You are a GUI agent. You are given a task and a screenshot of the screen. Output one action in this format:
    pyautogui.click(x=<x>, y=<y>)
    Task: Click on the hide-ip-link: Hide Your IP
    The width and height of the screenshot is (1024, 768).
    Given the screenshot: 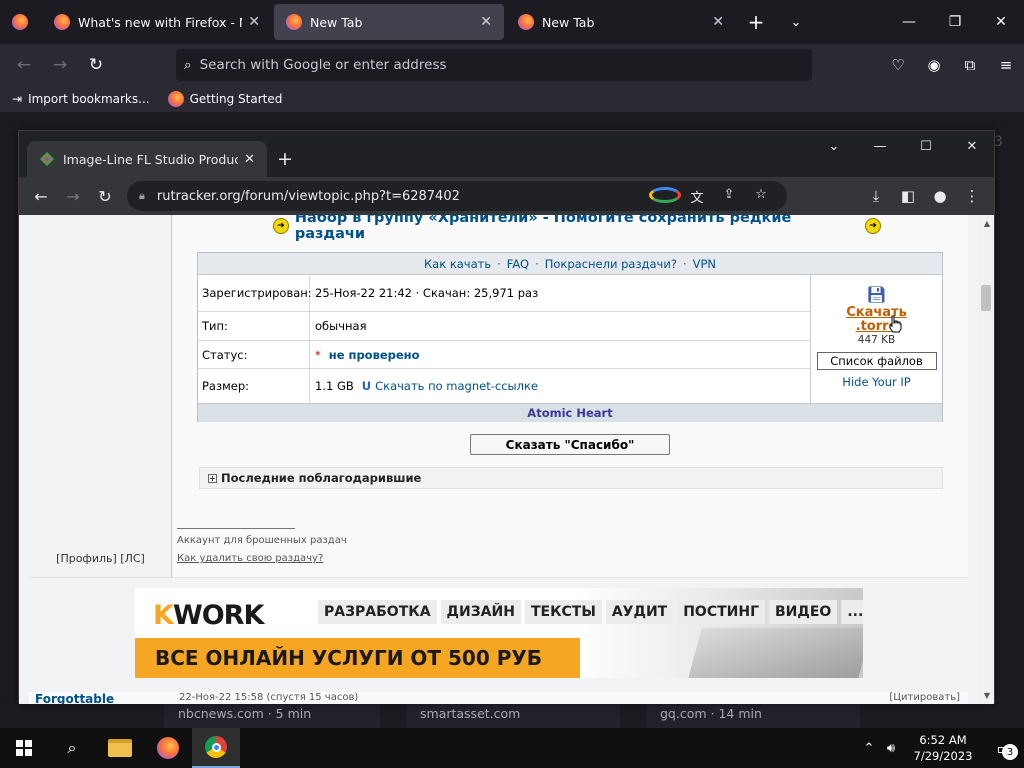 What is the action you would take?
    pyautogui.click(x=876, y=382)
    